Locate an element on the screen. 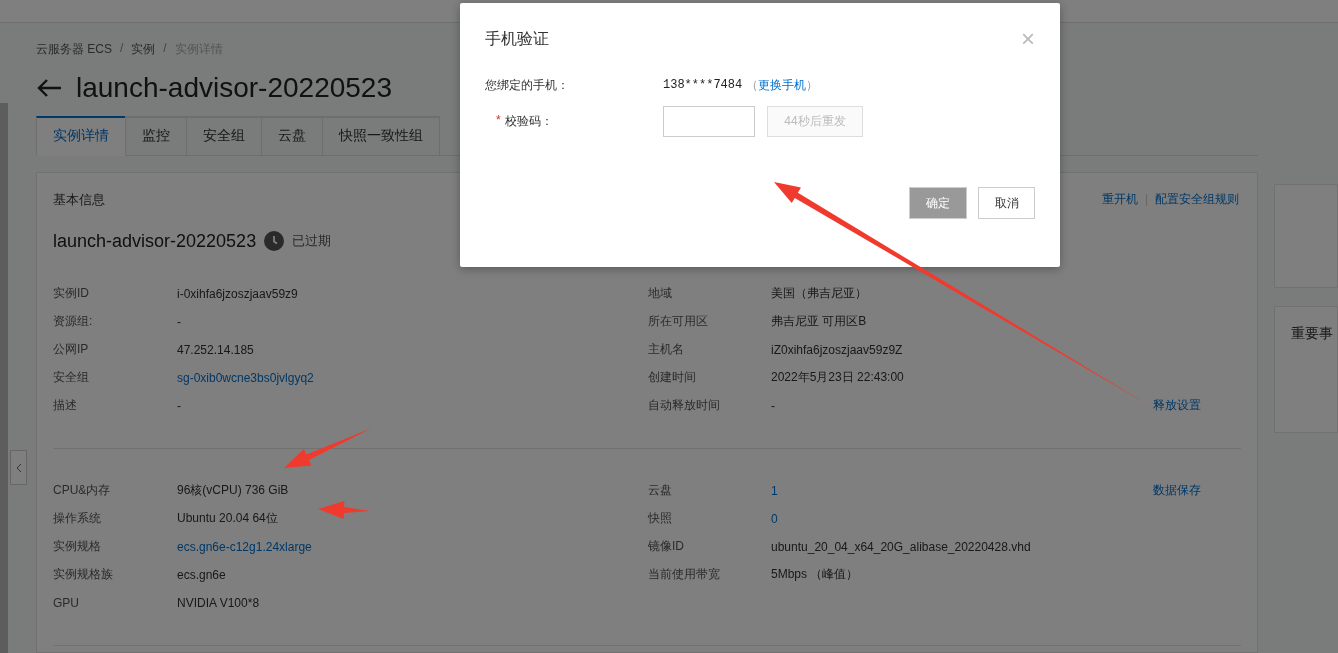 Image resolution: width=1338 pixels, height=653 pixels. field-label: 快照 is located at coordinates (660, 519).